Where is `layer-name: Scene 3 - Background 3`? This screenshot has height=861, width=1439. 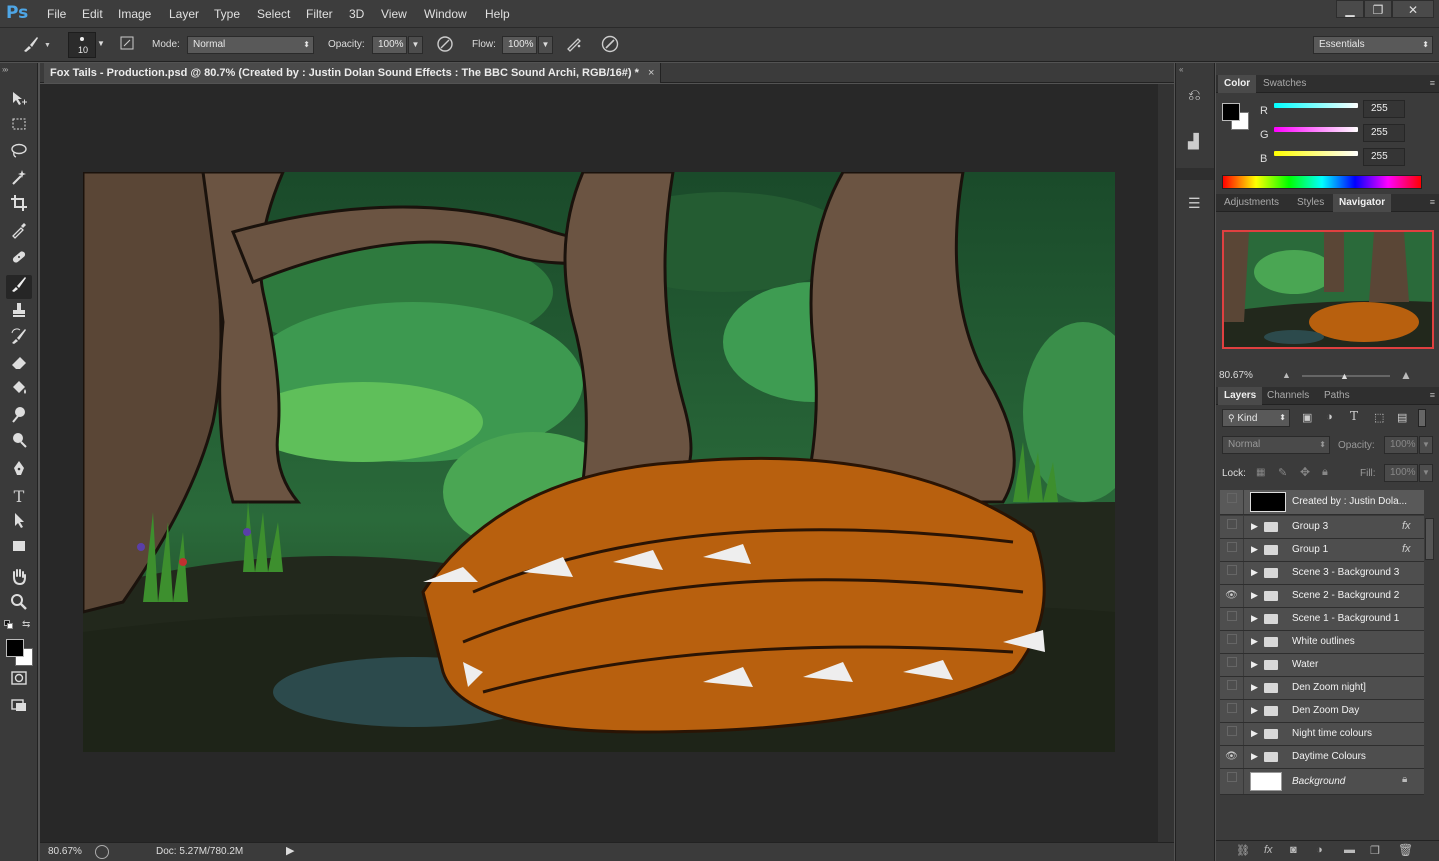 layer-name: Scene 3 - Background 3 is located at coordinates (1345, 573).